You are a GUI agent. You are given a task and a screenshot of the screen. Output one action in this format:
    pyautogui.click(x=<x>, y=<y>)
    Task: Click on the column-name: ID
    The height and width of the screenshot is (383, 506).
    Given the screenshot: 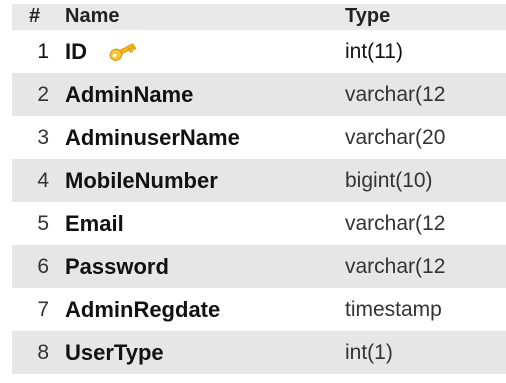 What is the action you would take?
    pyautogui.click(x=76, y=51)
    